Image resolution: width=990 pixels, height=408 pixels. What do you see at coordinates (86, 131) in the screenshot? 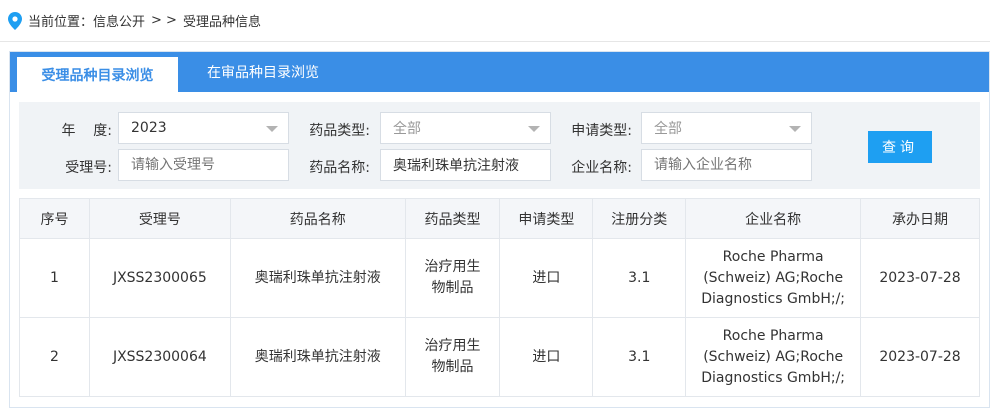
I see `year-label: 年 度:` at bounding box center [86, 131].